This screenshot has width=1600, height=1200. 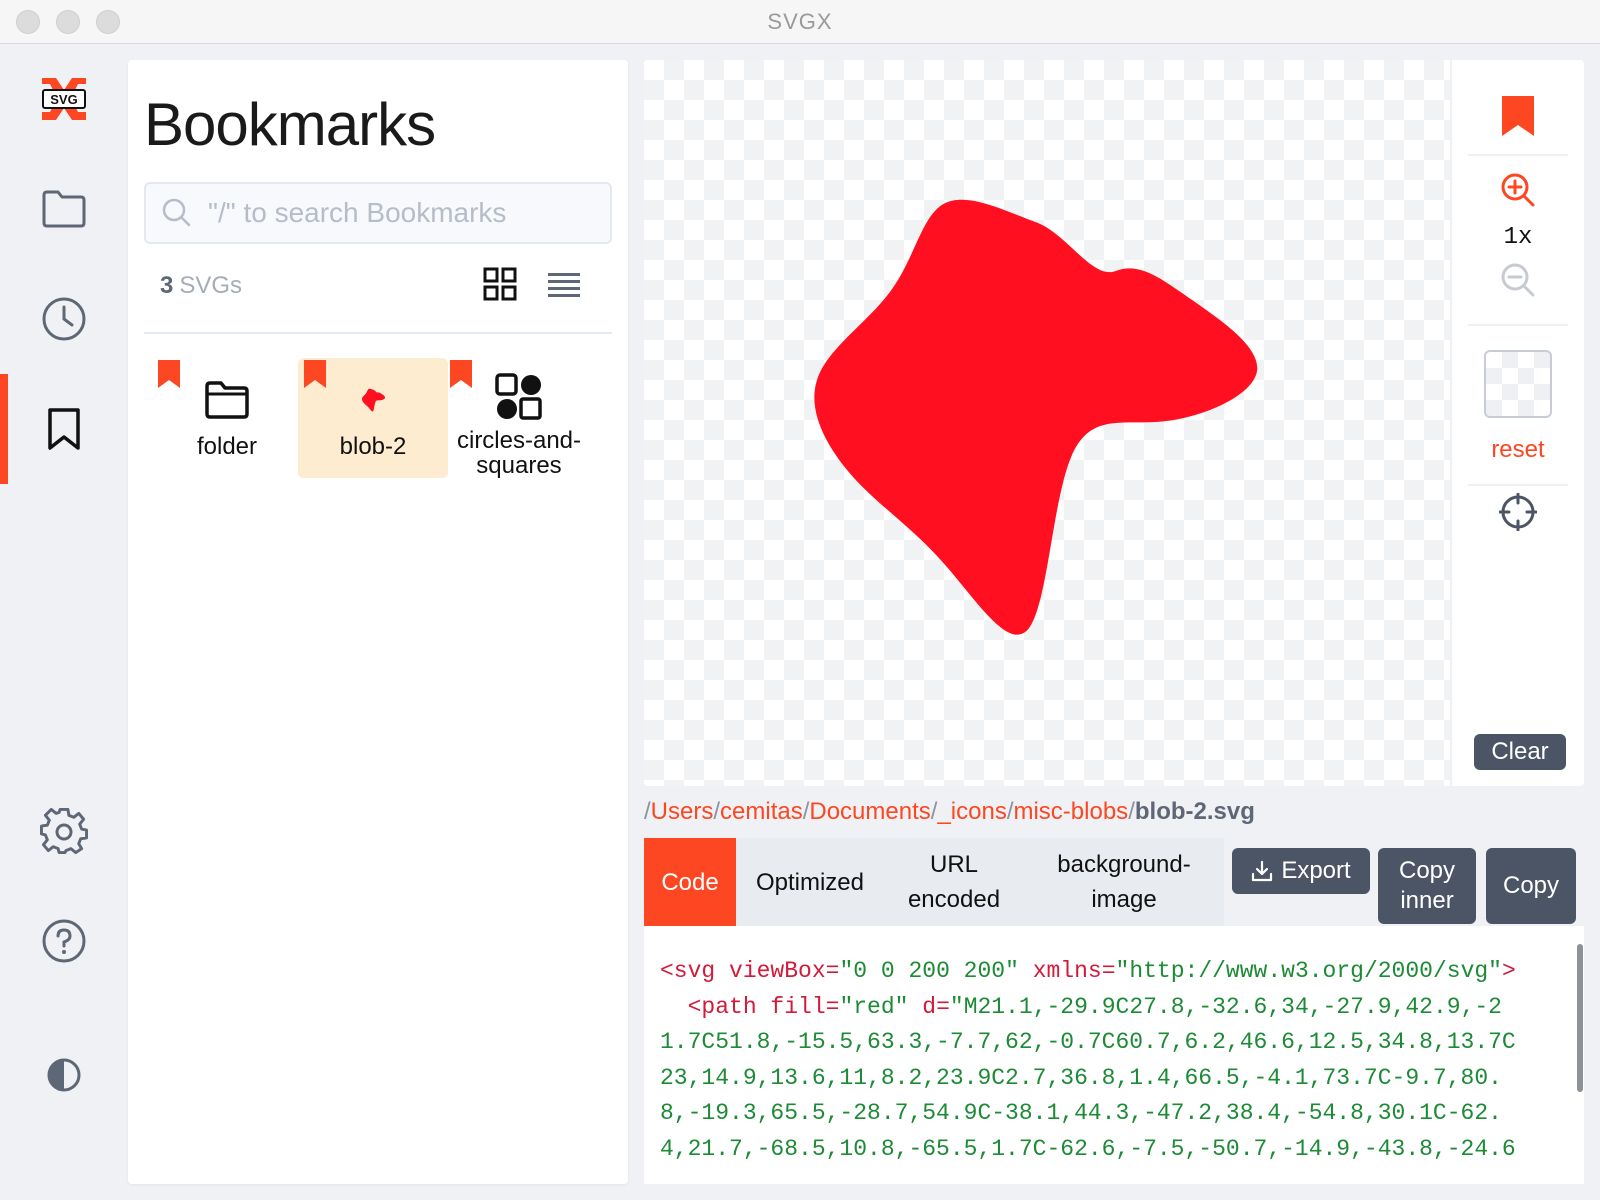 I want to click on title-bar: SVGX, so click(x=800, y=22).